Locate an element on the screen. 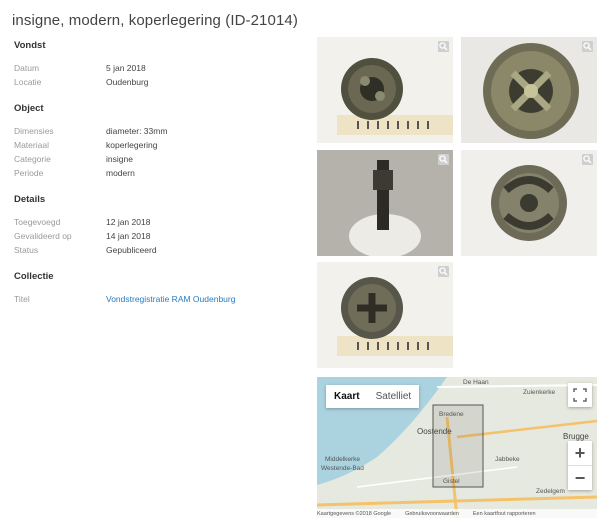  collection-link: Vondstregistratie RAM Oudenburg is located at coordinates (170, 299).